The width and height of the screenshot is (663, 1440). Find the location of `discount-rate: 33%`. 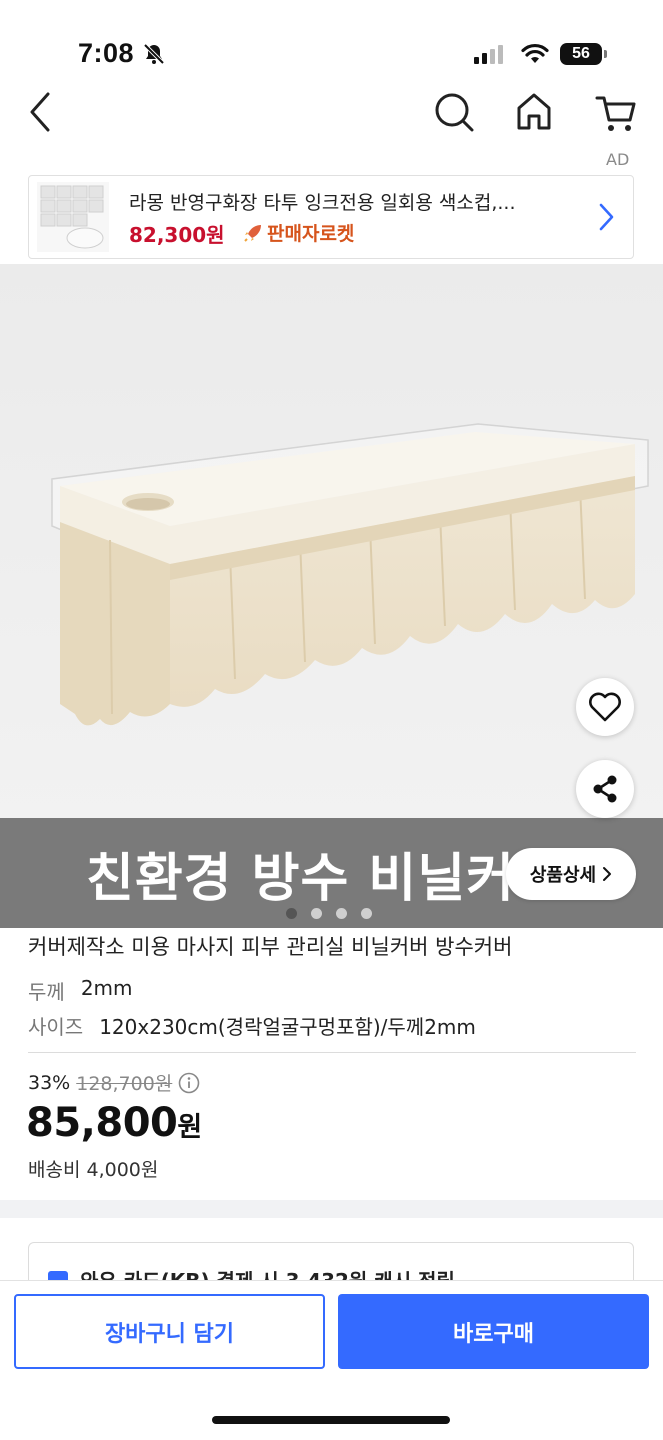

discount-rate: 33% is located at coordinates (49, 1082).